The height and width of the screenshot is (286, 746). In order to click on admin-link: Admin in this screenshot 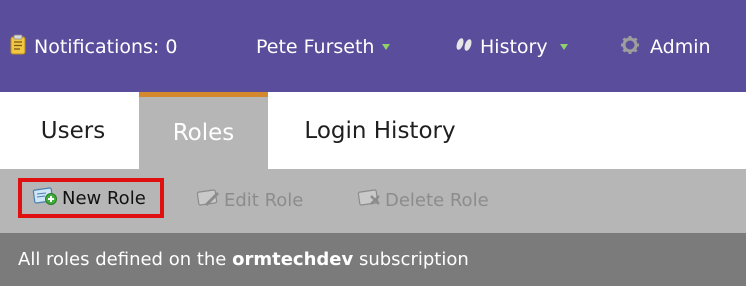, I will do `click(665, 47)`.